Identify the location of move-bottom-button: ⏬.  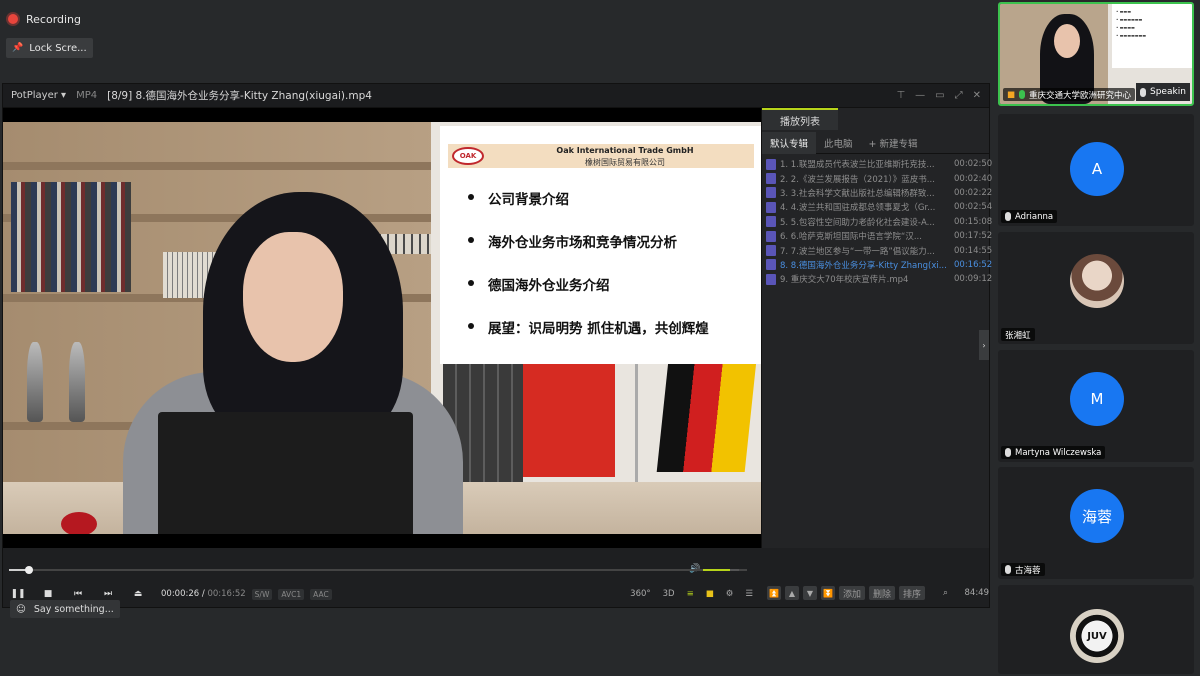
(828, 593).